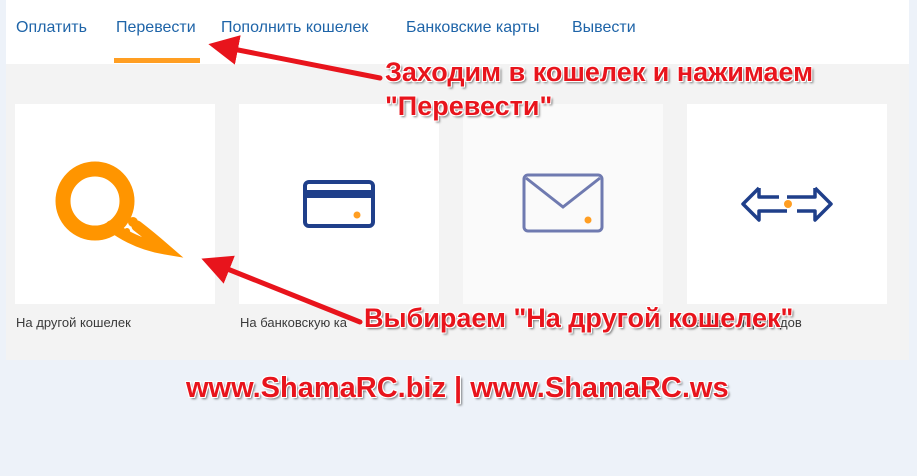 Image resolution: width=917 pixels, height=476 pixels. Describe the element at coordinates (457, 388) in the screenshot. I see `footer-watermark: www.ShamaRC.biz | www.ShamaRC.ws` at that location.